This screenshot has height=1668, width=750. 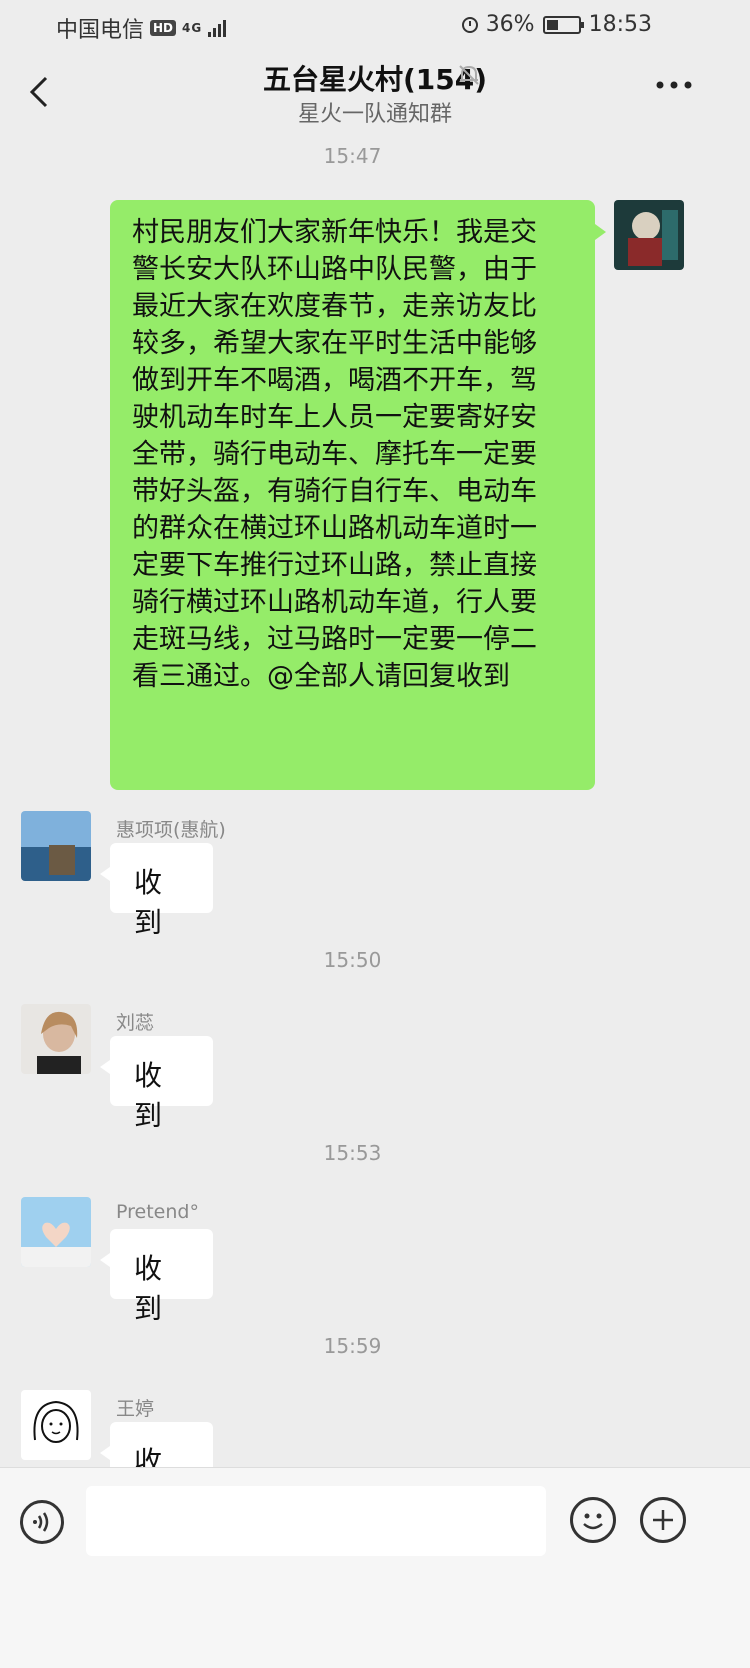 What do you see at coordinates (593, 1520) in the screenshot?
I see `emoji-icon` at bounding box center [593, 1520].